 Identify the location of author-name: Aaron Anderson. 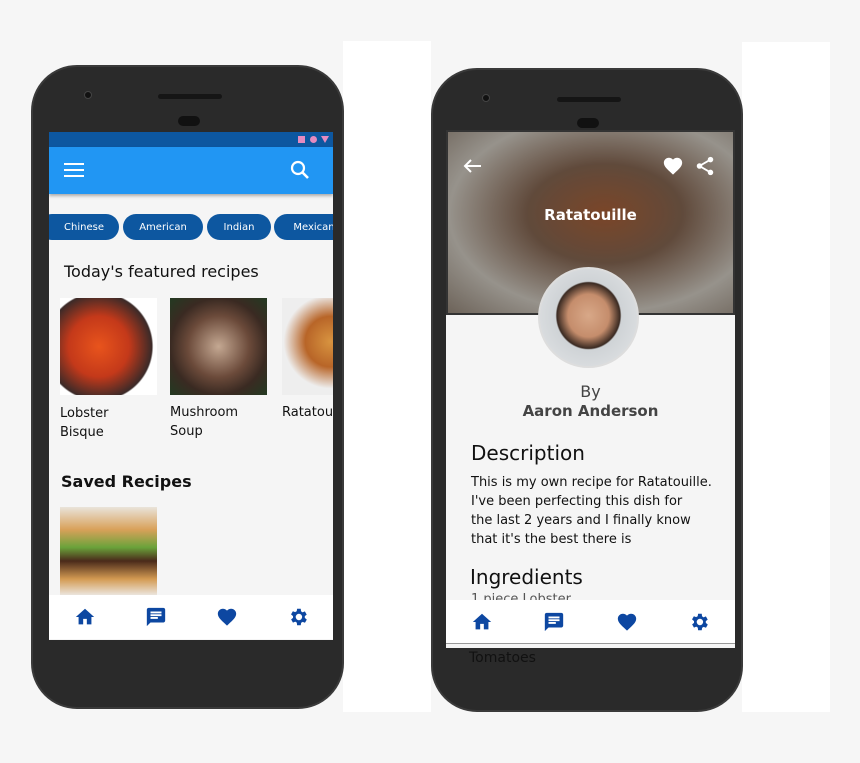
(590, 411).